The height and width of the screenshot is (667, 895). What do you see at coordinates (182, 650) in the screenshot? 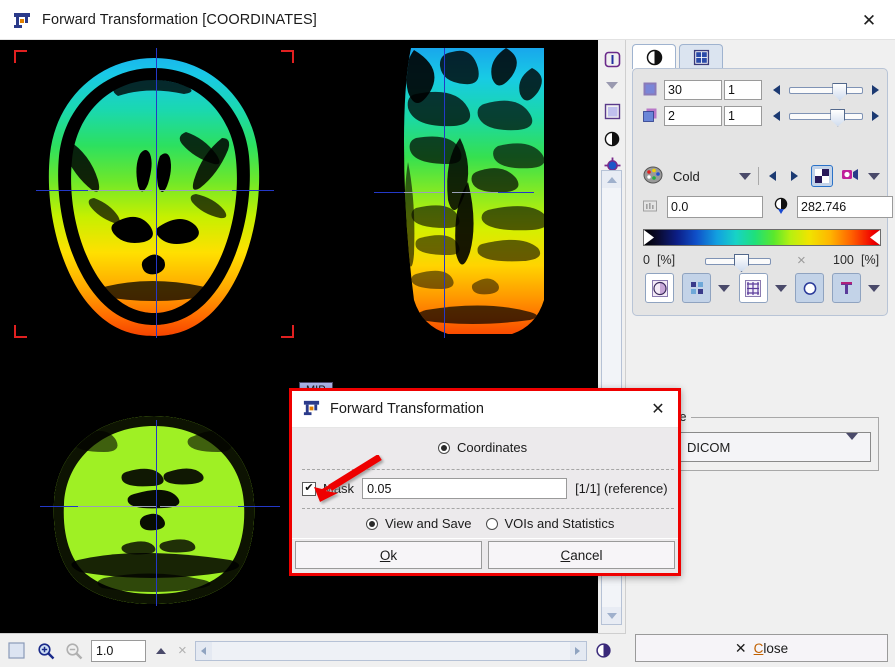
I see `clear-zoom-button: ×` at bounding box center [182, 650].